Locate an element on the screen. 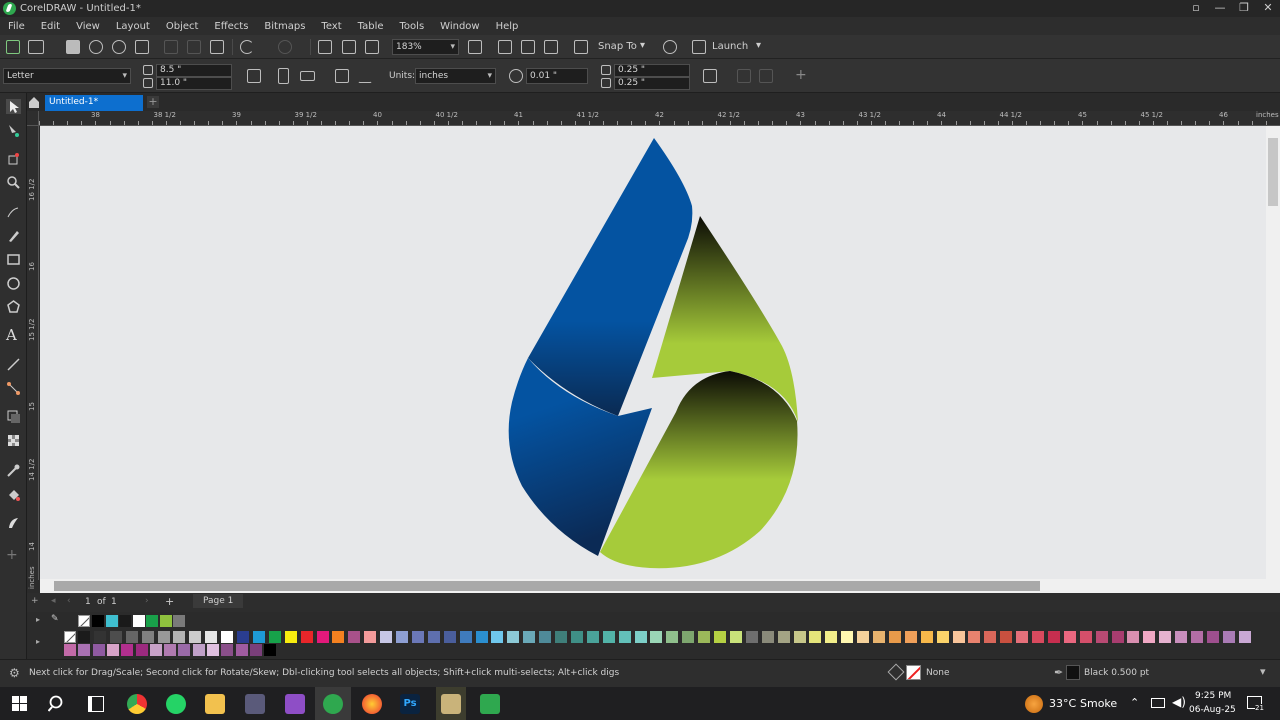 The image size is (1280, 720). menu-help: Help is located at coordinates (507, 26).